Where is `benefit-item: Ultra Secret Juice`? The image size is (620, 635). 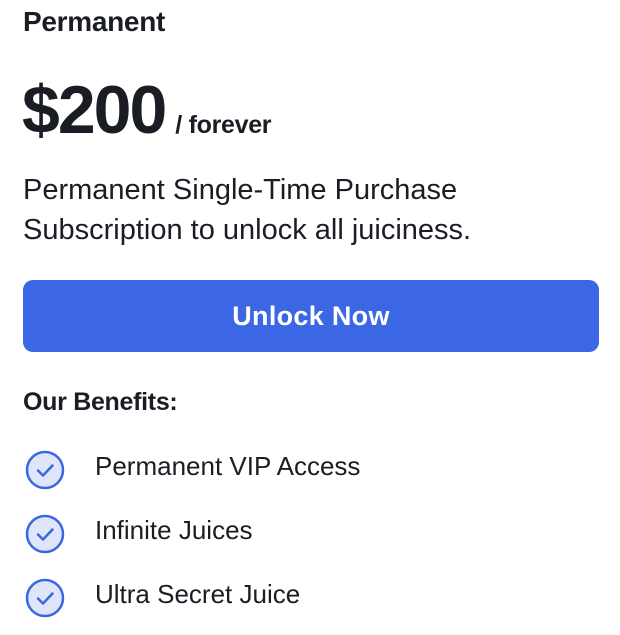
benefit-item: Ultra Secret Juice is located at coordinates (192, 598).